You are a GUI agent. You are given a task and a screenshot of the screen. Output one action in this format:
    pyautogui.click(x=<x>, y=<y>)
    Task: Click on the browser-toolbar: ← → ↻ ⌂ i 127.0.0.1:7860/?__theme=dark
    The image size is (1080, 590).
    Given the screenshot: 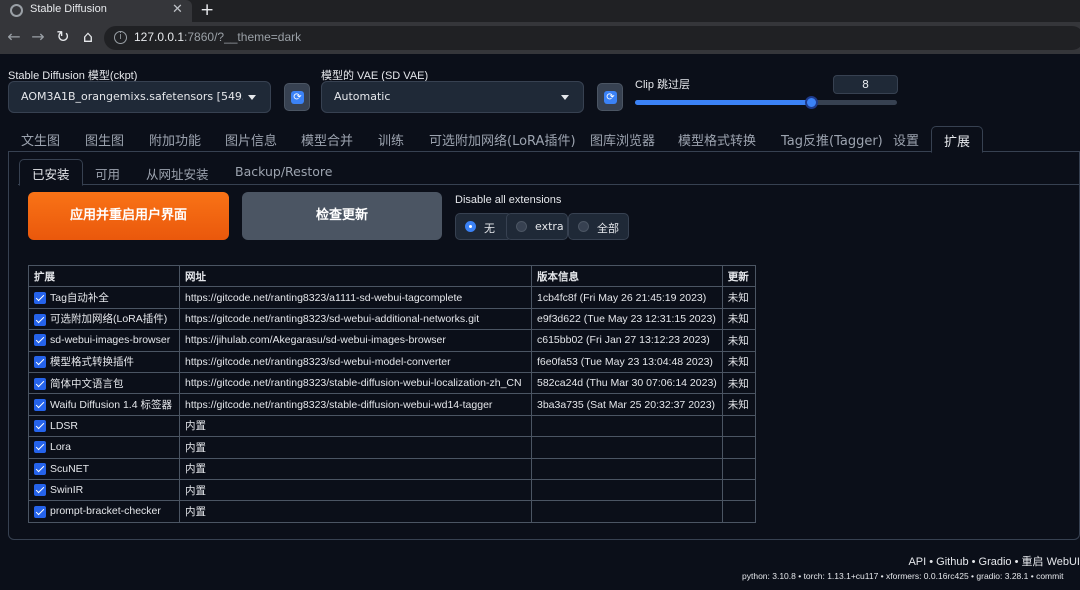 What is the action you would take?
    pyautogui.click(x=540, y=38)
    